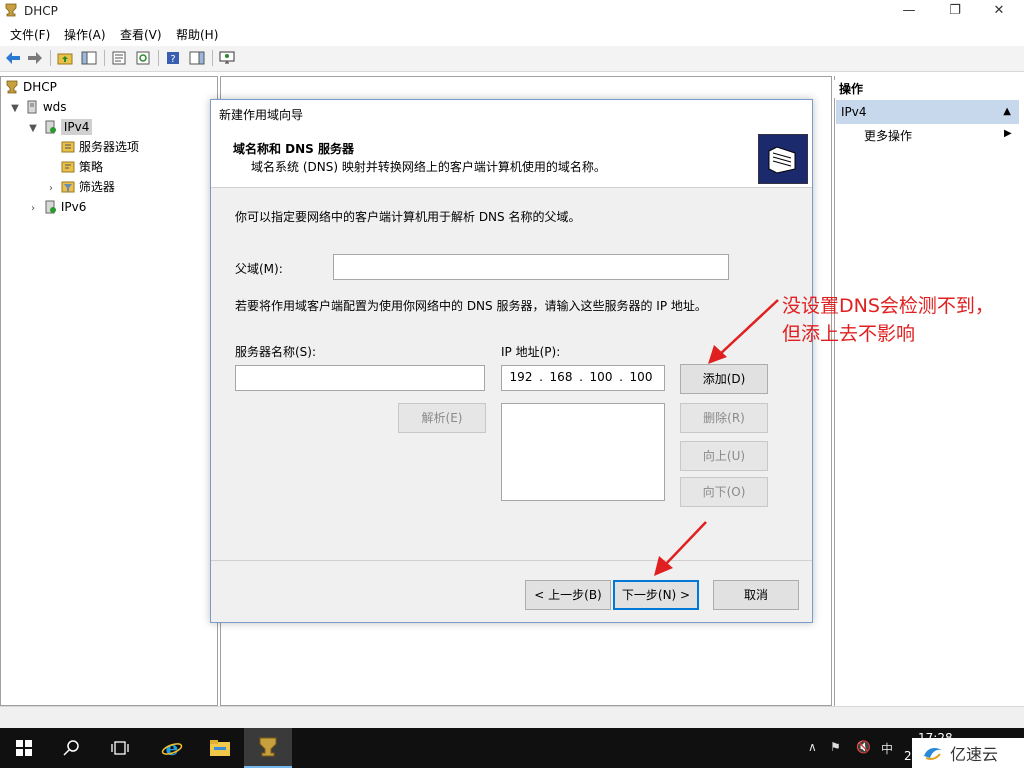 Image resolution: width=1024 pixels, height=768 pixels. Describe the element at coordinates (812, 747) in the screenshot. I see `tray-expand-icon: ∧` at that location.